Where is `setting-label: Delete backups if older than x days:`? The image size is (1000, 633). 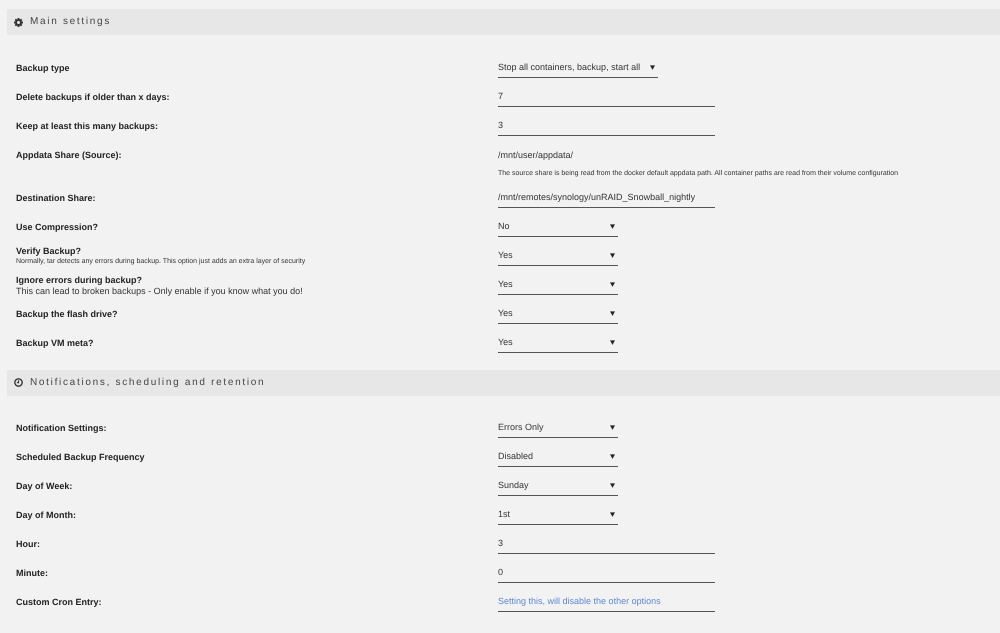 setting-label: Delete backups if older than x days: is located at coordinates (93, 97).